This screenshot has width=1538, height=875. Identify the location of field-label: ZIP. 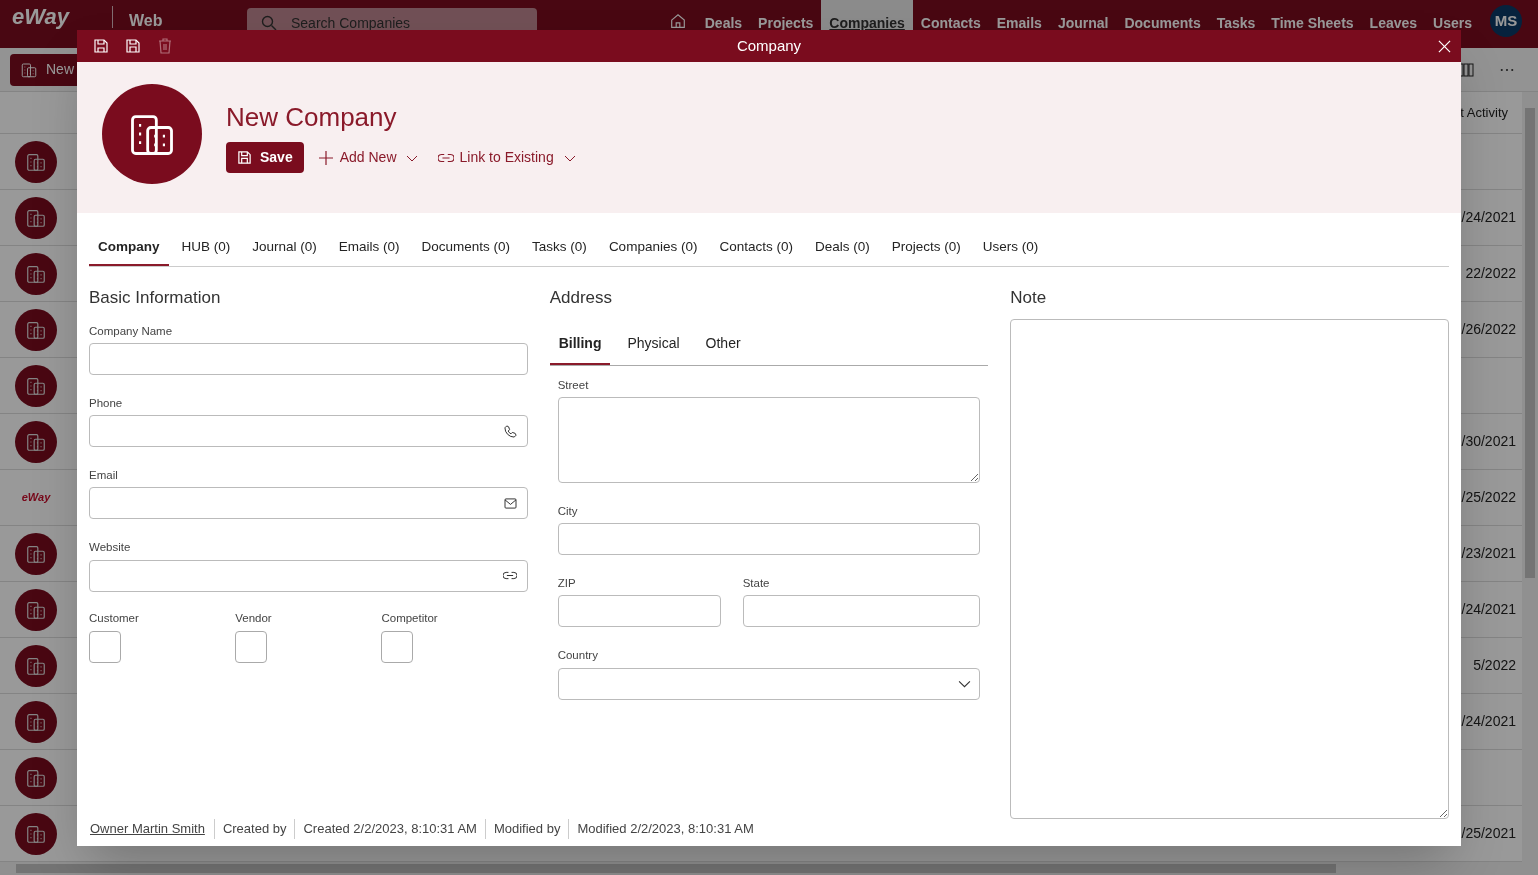
(567, 583).